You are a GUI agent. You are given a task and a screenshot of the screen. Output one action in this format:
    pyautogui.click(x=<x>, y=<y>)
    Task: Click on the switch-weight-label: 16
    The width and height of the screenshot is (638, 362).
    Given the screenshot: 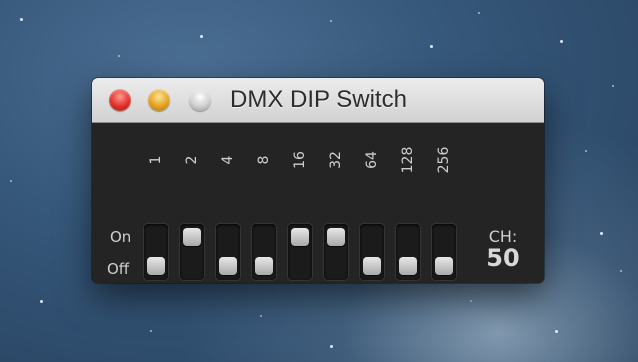 What is the action you would take?
    pyautogui.click(x=300, y=160)
    